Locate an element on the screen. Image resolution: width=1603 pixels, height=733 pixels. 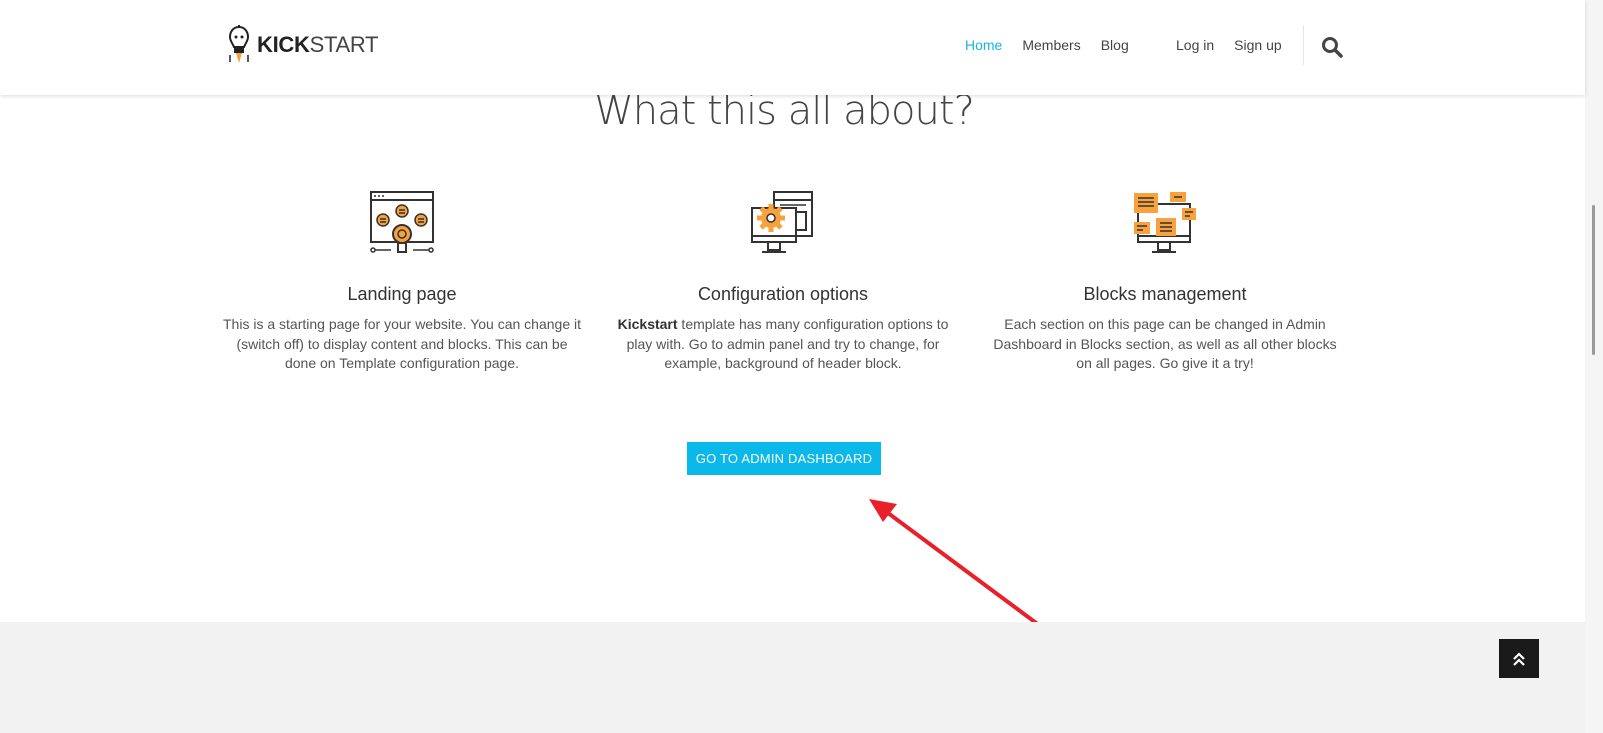
search-button is located at coordinates (1332, 49).